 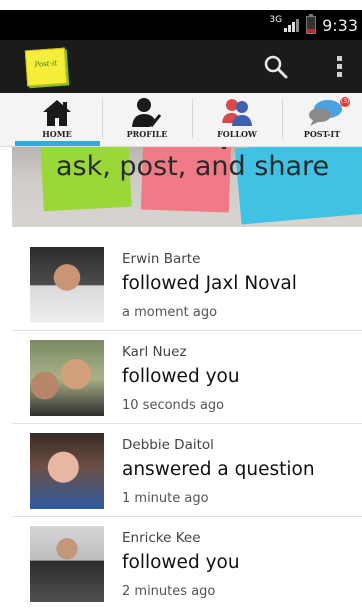 I want to click on feed-user-name: Enricke Kee, so click(x=161, y=538).